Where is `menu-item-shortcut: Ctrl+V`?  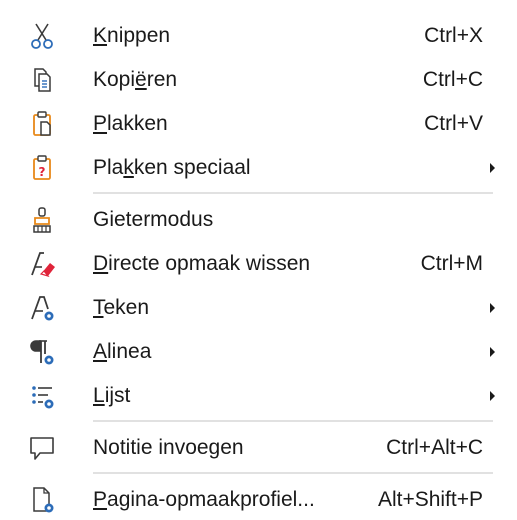
menu-item-shortcut: Ctrl+V is located at coordinates (453, 123).